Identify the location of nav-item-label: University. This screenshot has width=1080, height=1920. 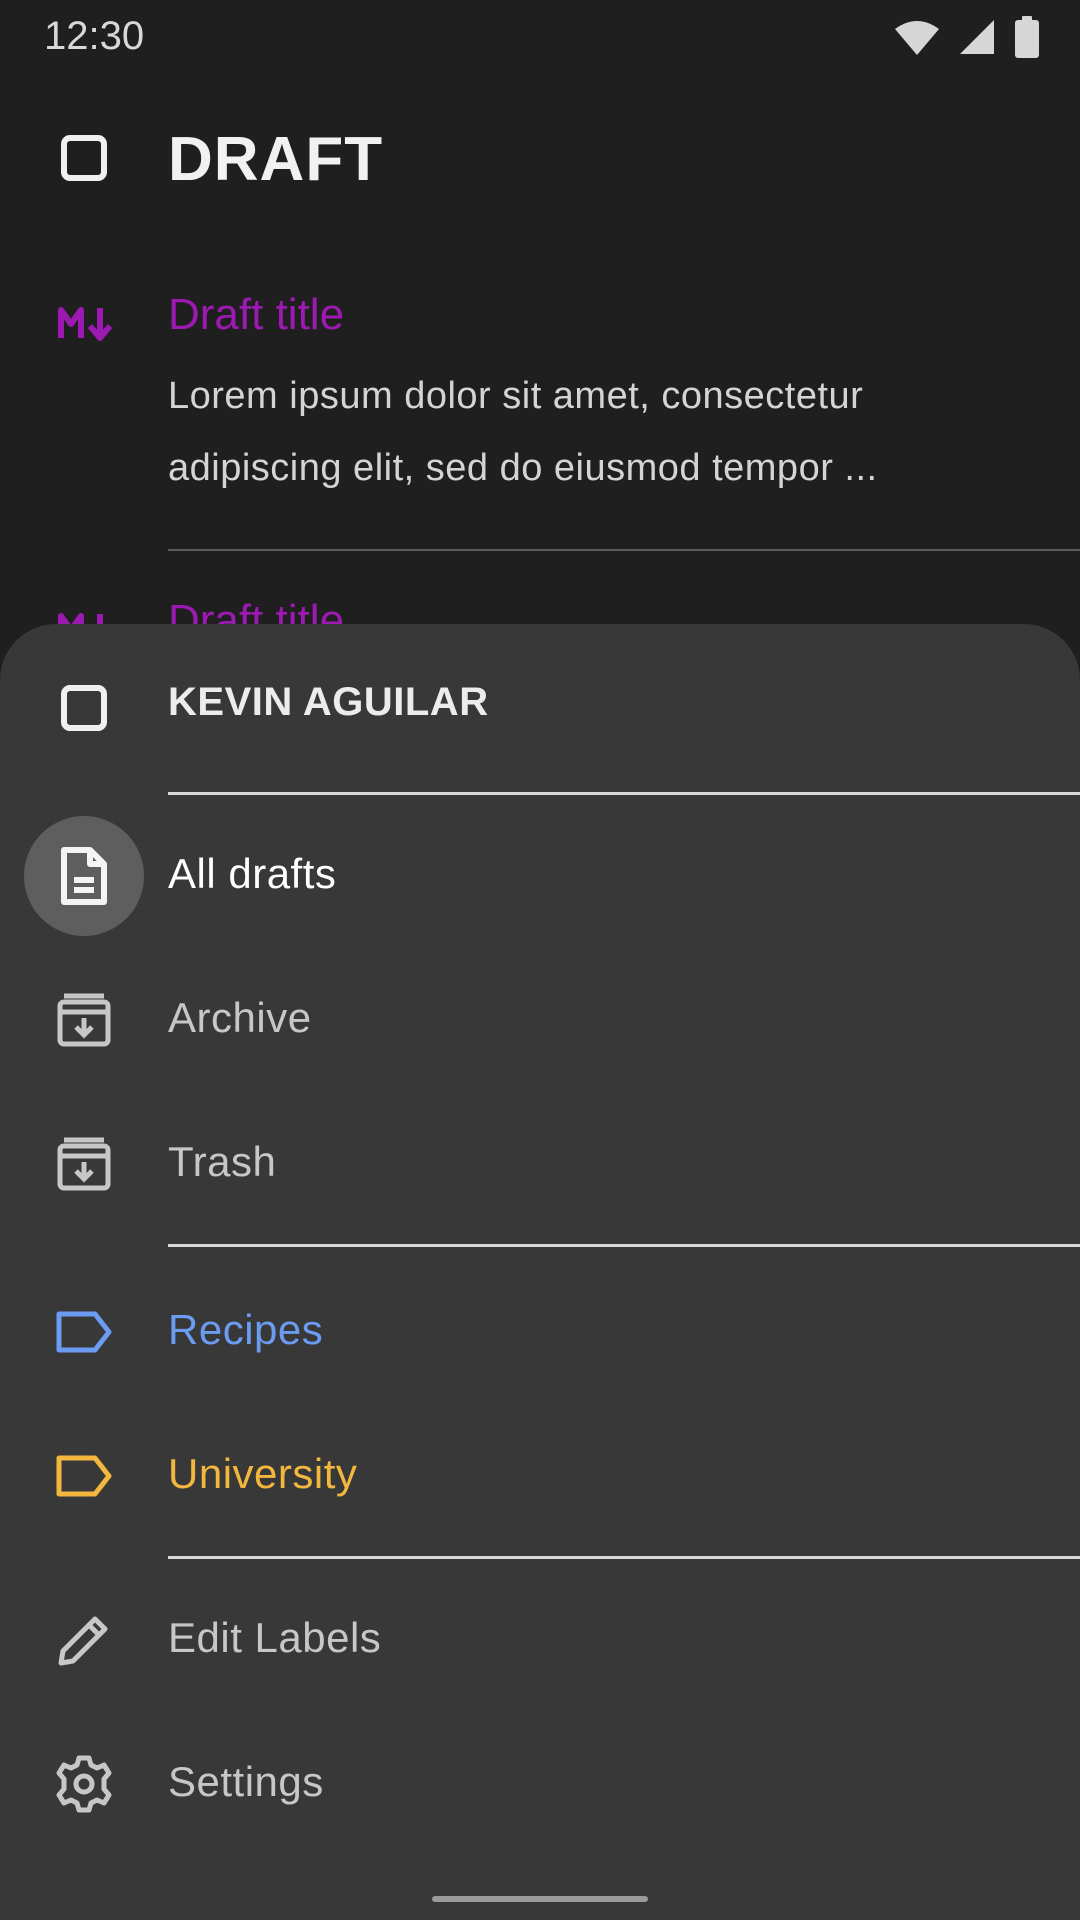
(263, 1473).